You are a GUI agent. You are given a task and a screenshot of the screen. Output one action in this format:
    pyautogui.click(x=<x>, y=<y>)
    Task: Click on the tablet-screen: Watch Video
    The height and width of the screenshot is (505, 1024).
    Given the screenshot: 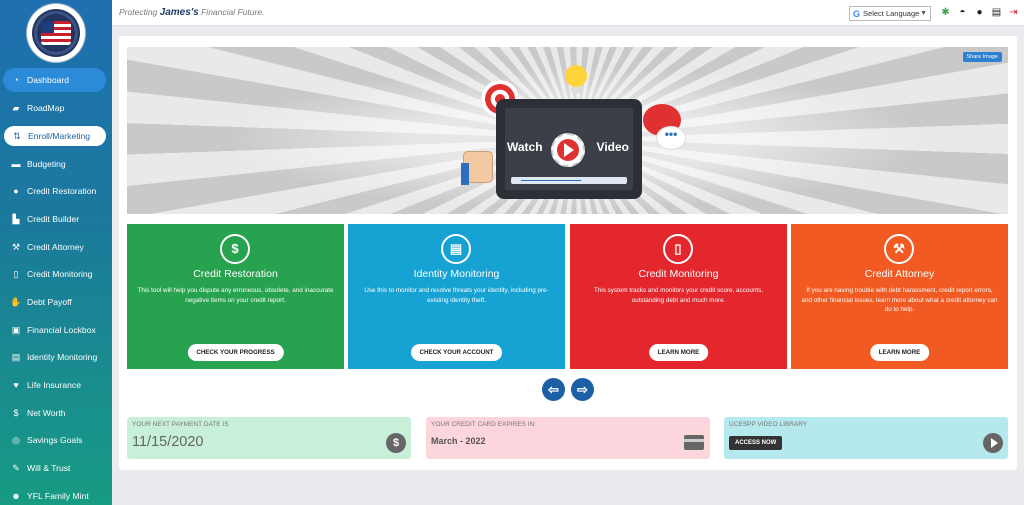 What is the action you would take?
    pyautogui.click(x=569, y=149)
    